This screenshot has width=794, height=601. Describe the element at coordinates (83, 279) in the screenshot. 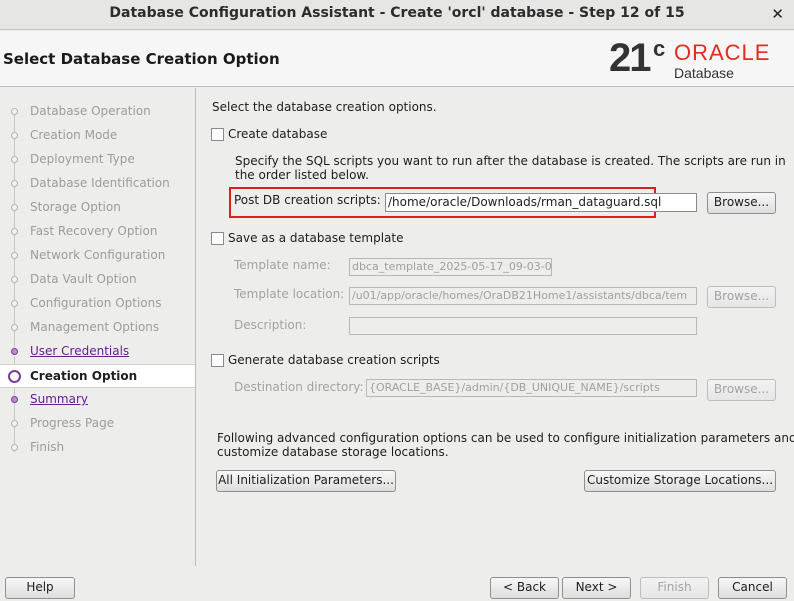

I see `step-label: Data Vault Option` at that location.